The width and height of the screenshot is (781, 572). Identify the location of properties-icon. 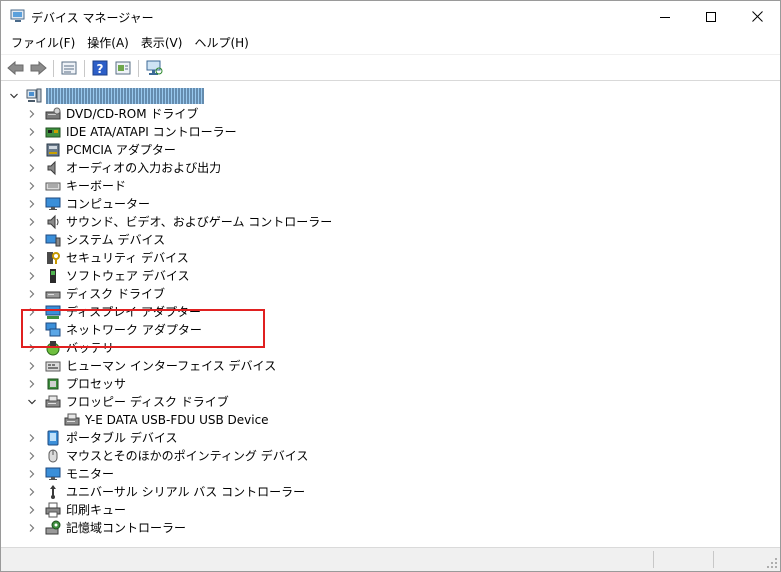
(69, 68).